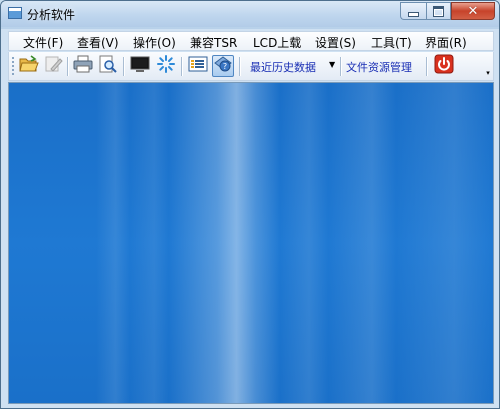 The width and height of the screenshot is (500, 409). I want to click on open-folder-icon, so click(29, 66).